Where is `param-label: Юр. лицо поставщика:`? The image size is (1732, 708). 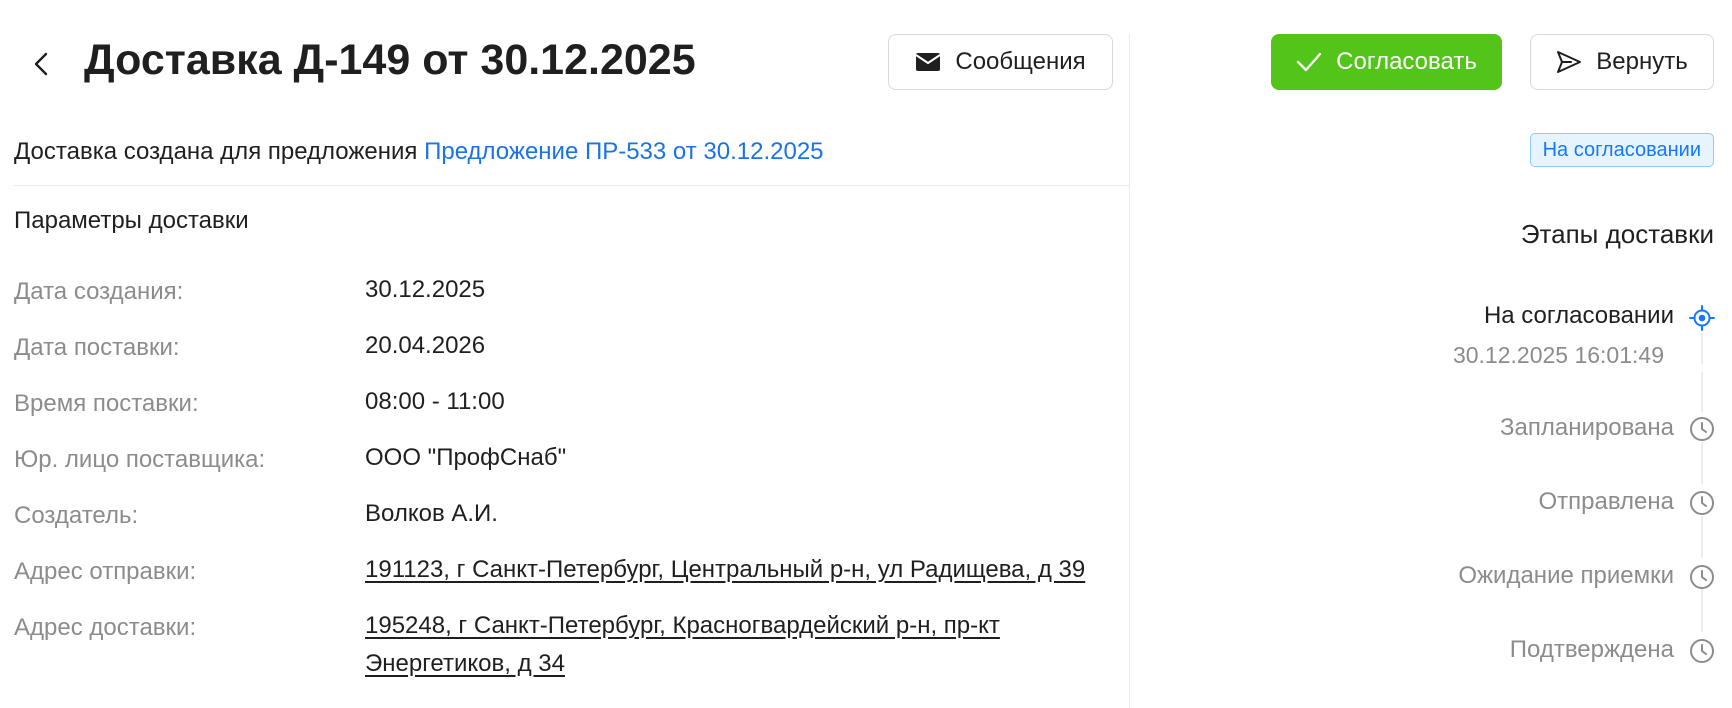 param-label: Юр. лицо поставщика: is located at coordinates (140, 459).